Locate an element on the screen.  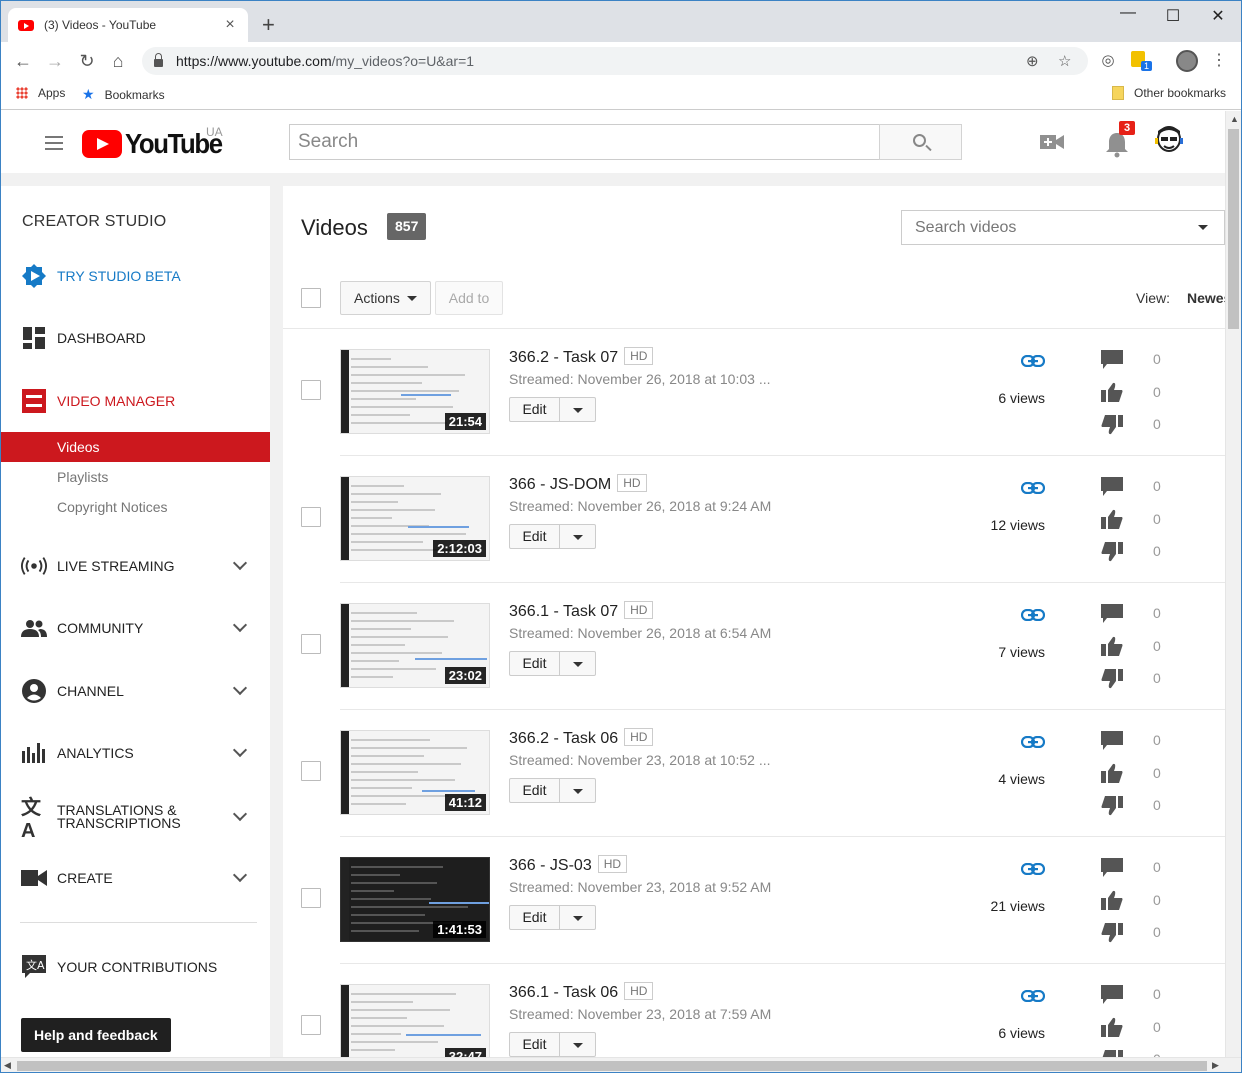
video-title-link: 366 - JS-03 is located at coordinates (550, 865).